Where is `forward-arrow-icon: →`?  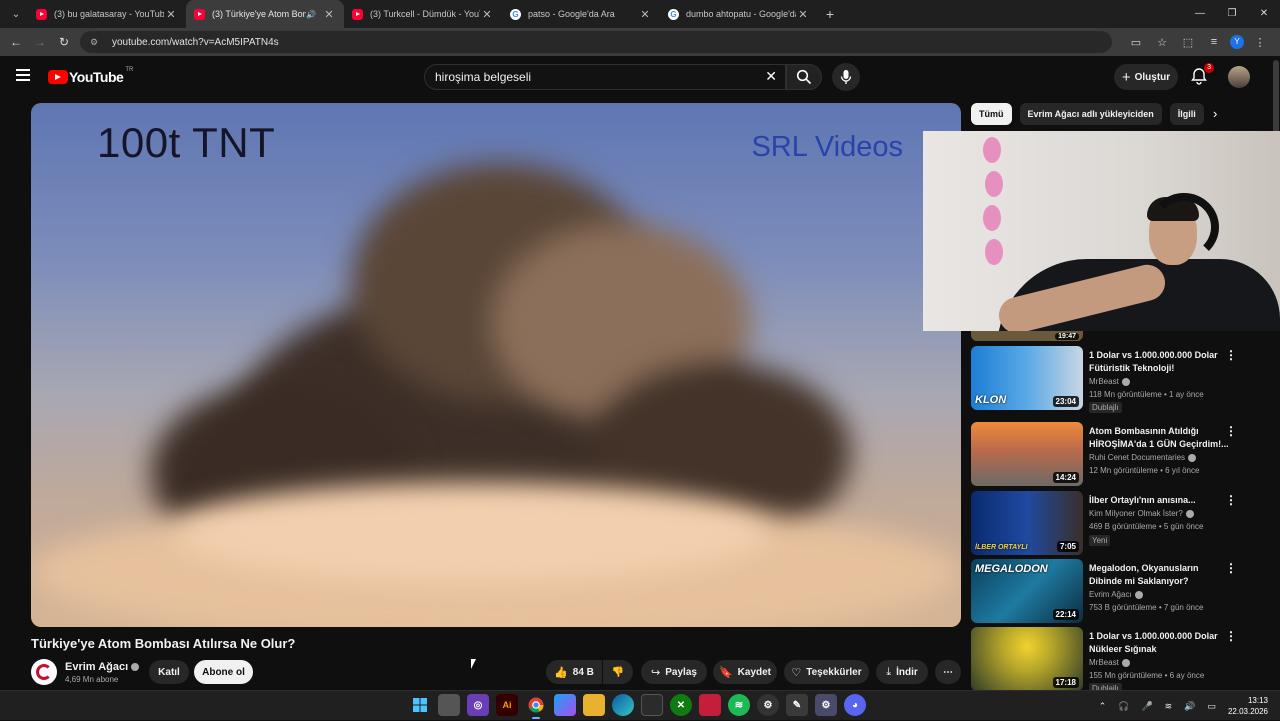 forward-arrow-icon: → is located at coordinates (40, 42).